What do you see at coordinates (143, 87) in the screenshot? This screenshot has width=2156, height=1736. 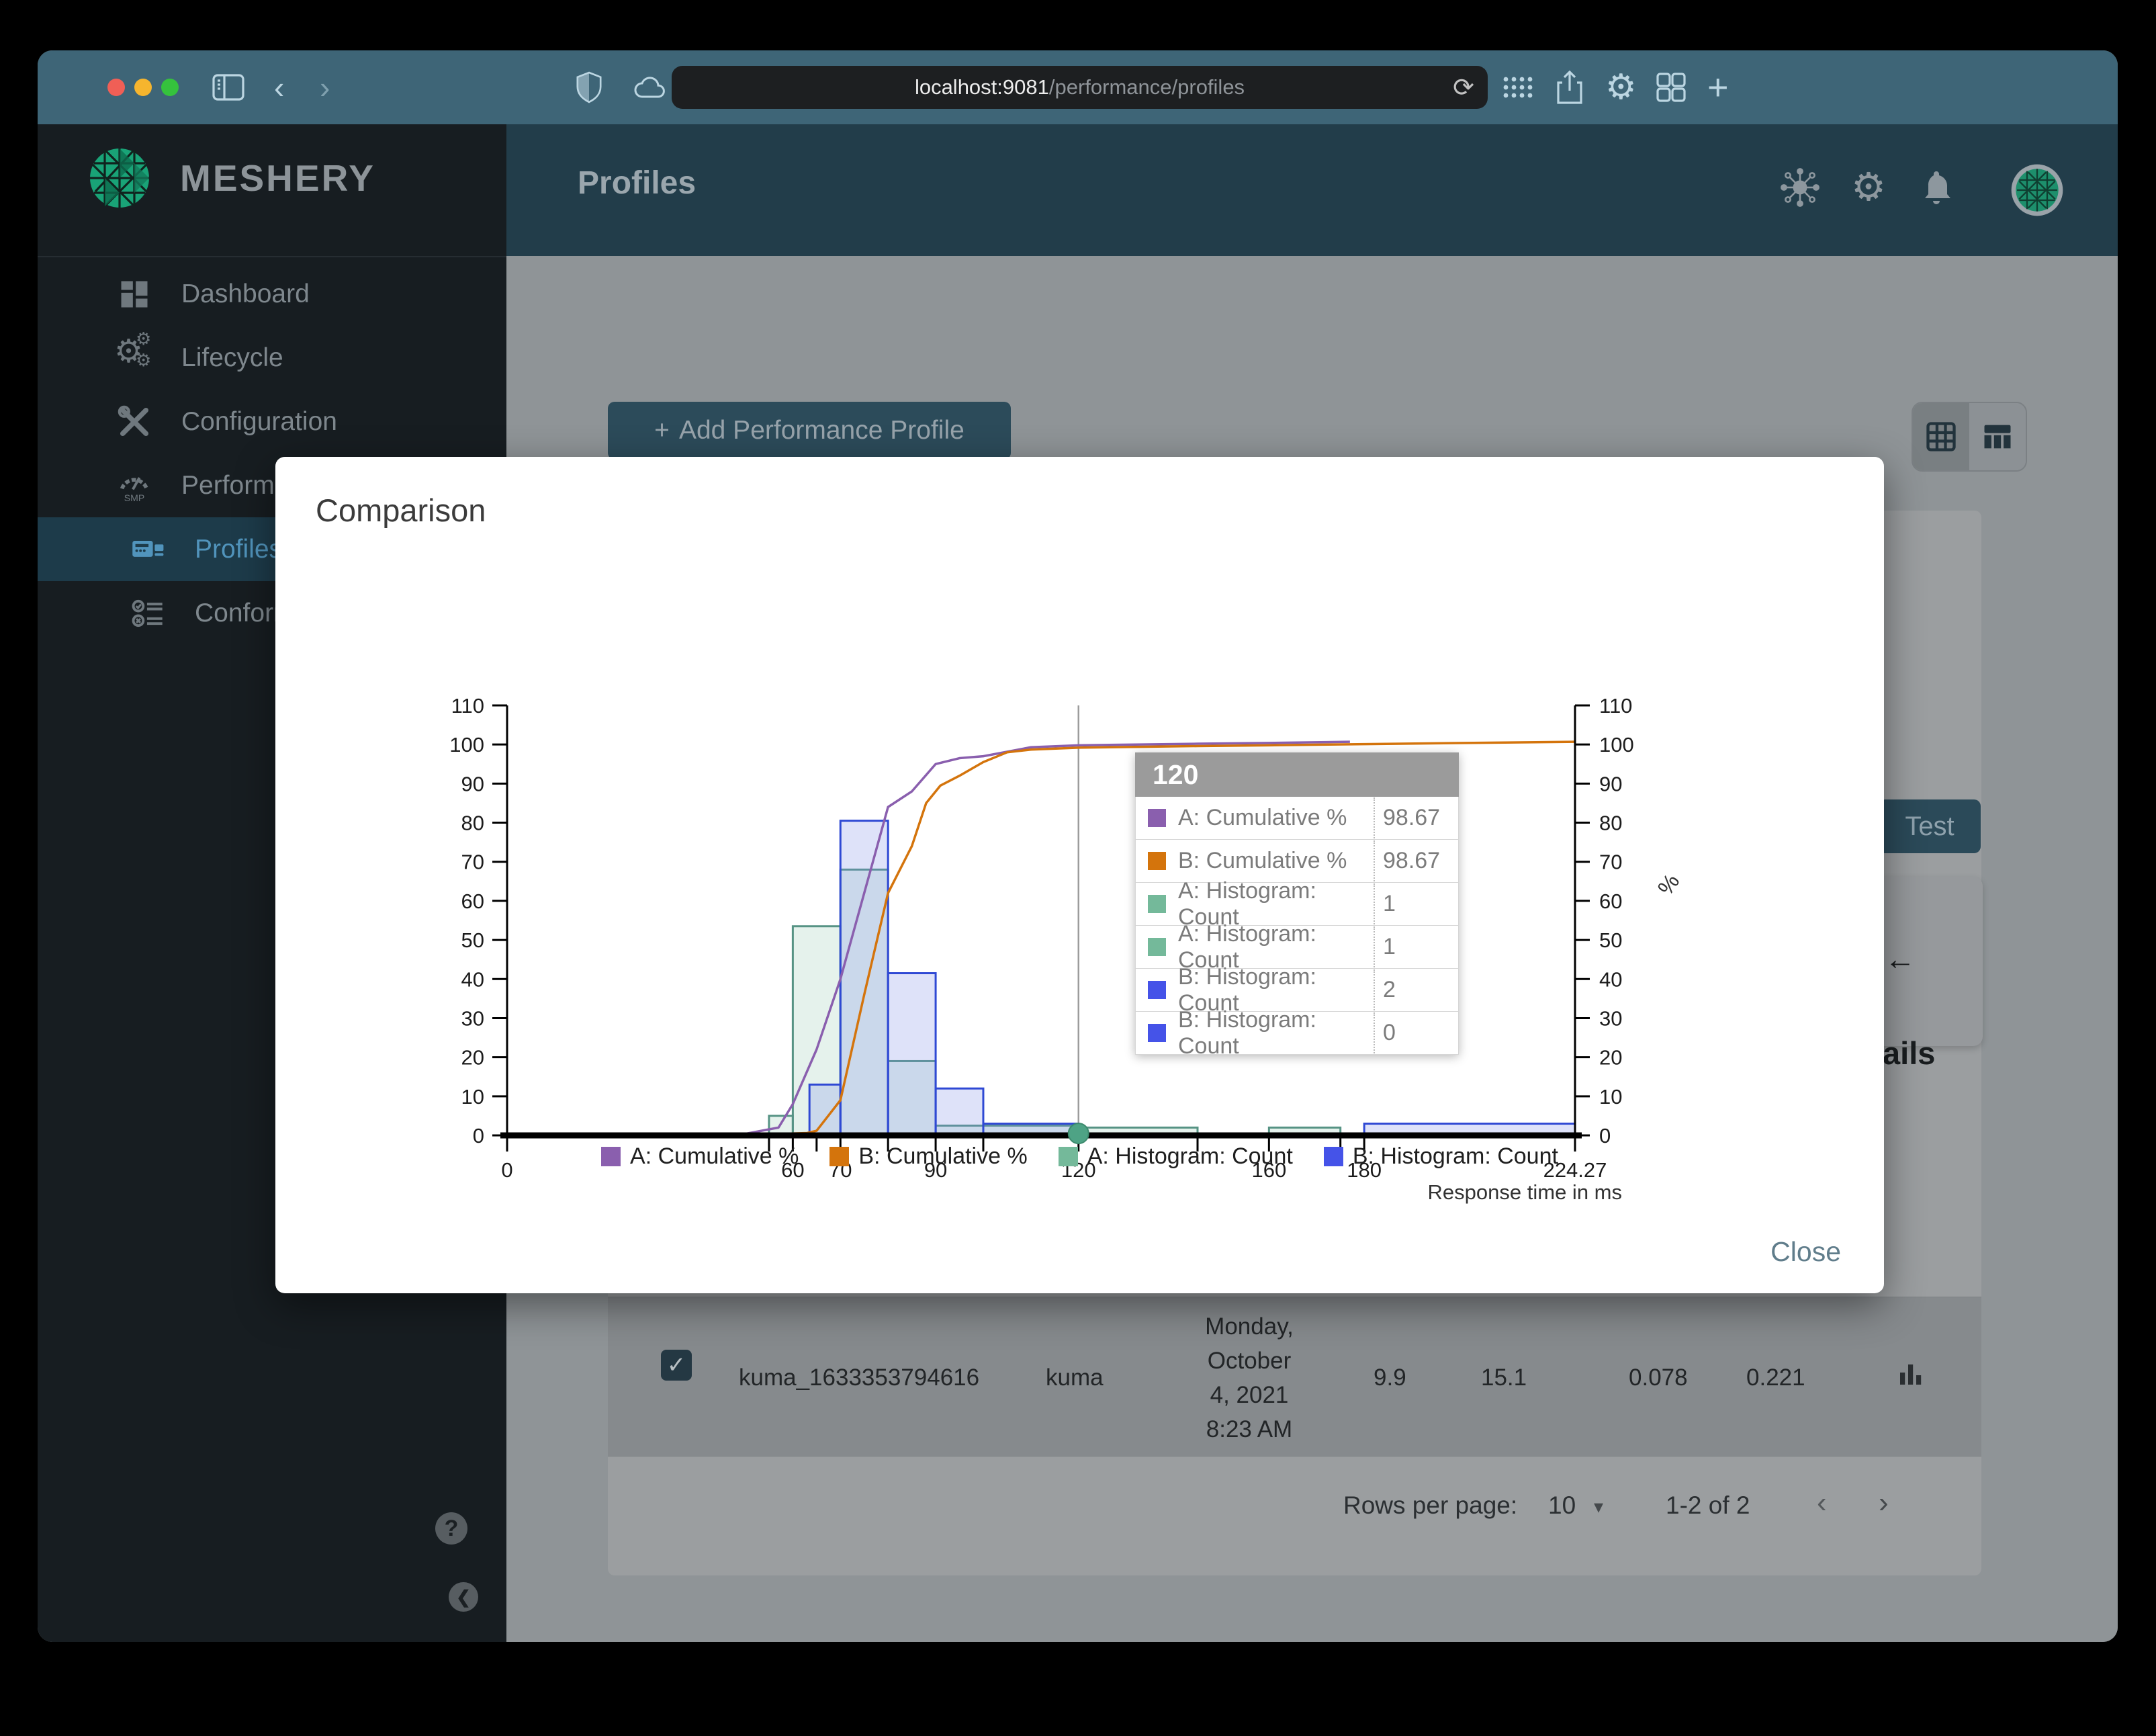 I see `traffic-minimize-button` at bounding box center [143, 87].